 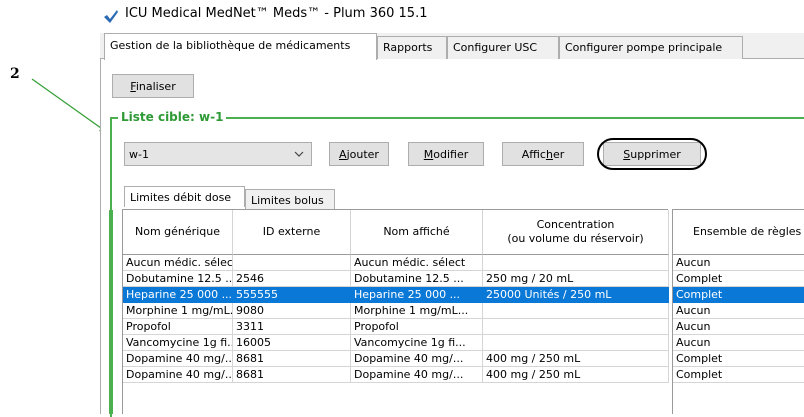 I want to click on tab-configure-master-pump: Configurer pompe principale, so click(x=651, y=47).